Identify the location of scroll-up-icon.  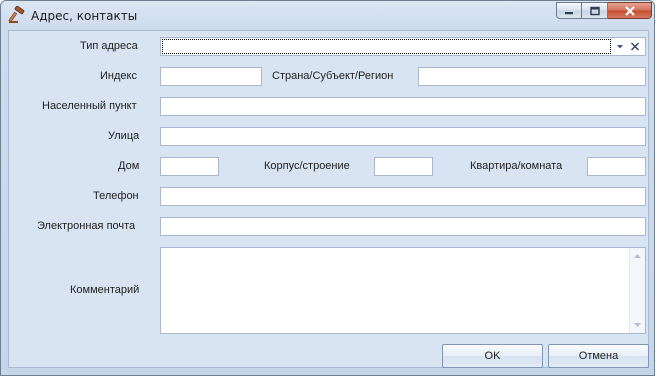
(637, 256).